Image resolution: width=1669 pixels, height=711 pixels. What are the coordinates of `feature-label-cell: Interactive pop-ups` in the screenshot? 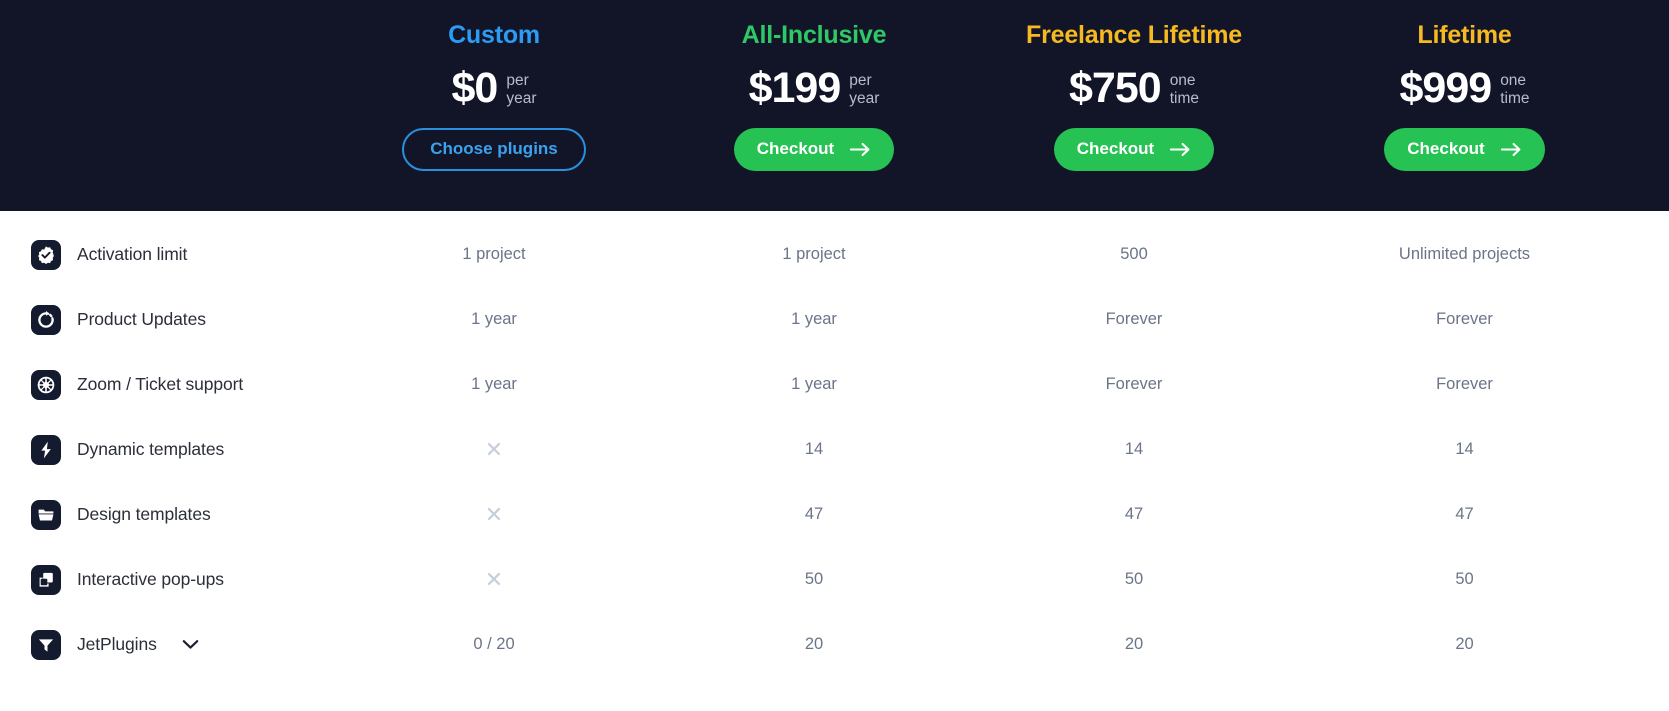 It's located at (167, 579).